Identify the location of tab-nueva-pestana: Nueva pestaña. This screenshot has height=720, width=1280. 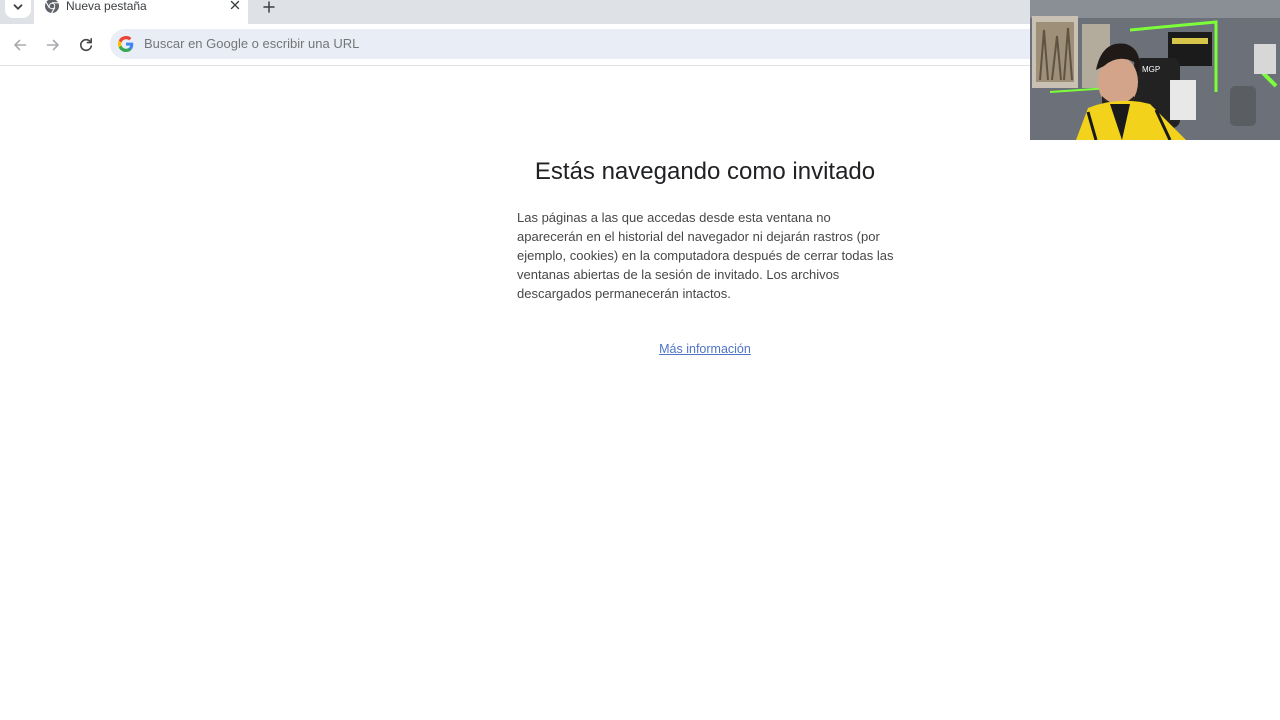
(141, 12).